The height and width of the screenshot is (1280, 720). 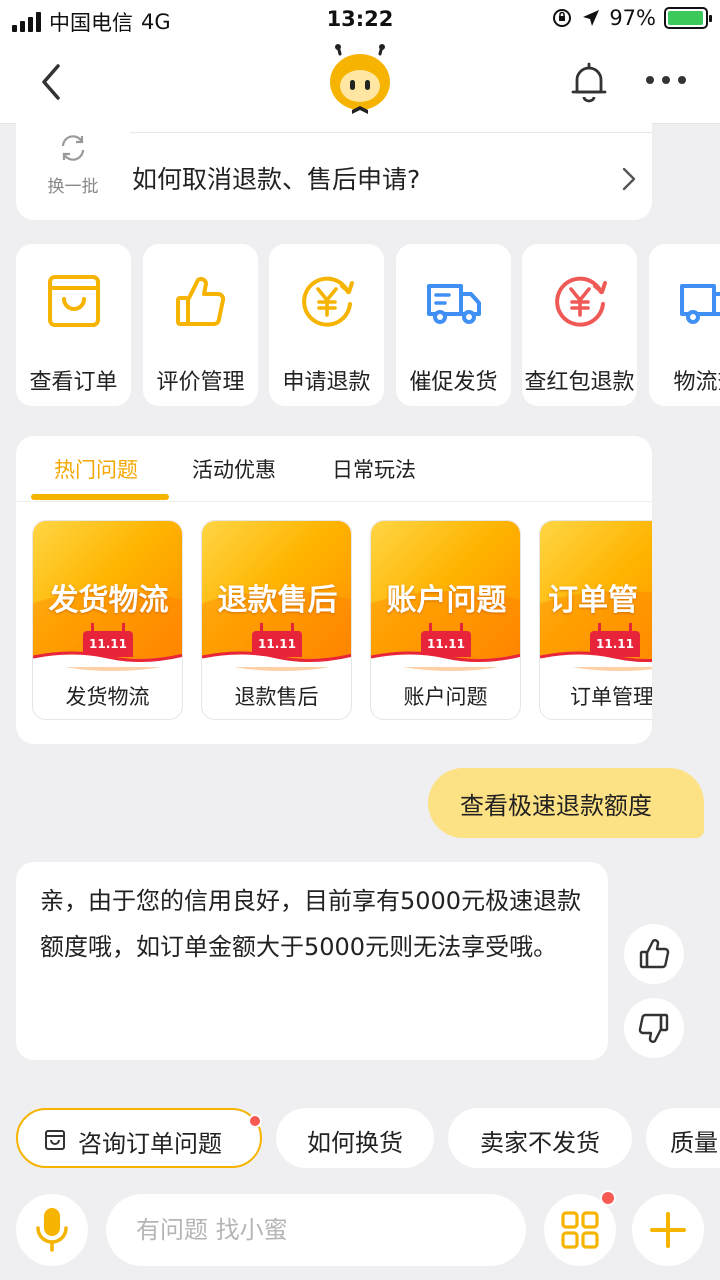 I want to click on shortcut-urge-shipping: 催促发货, so click(x=453, y=325).